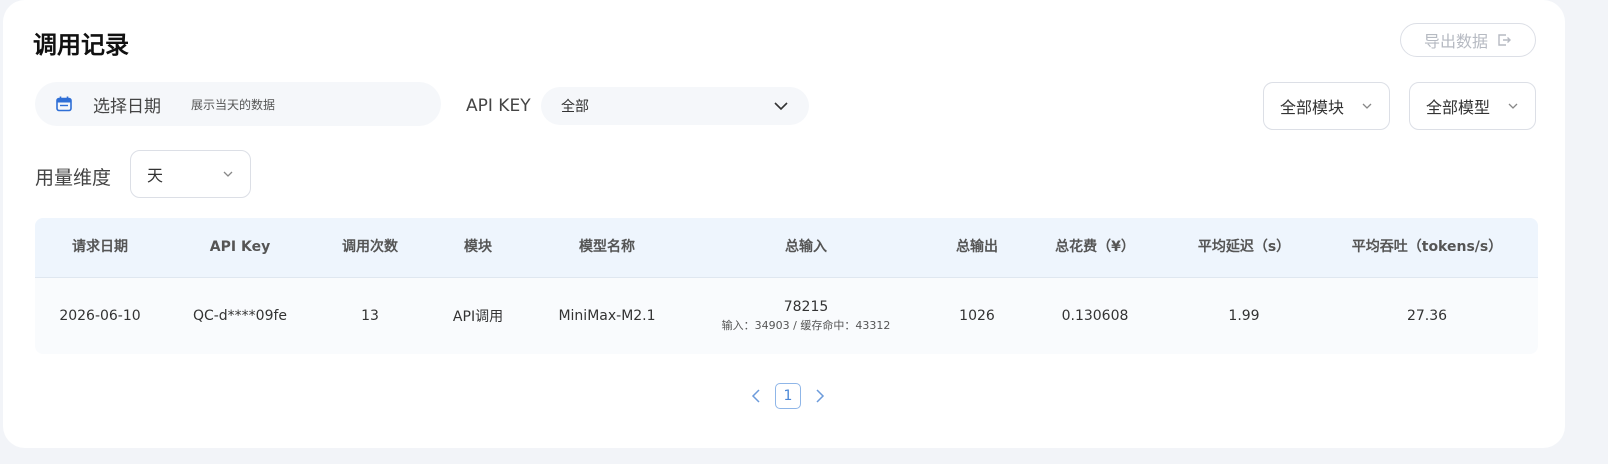  What do you see at coordinates (1458, 107) in the screenshot?
I see `model-select-value: 全部模型` at bounding box center [1458, 107].